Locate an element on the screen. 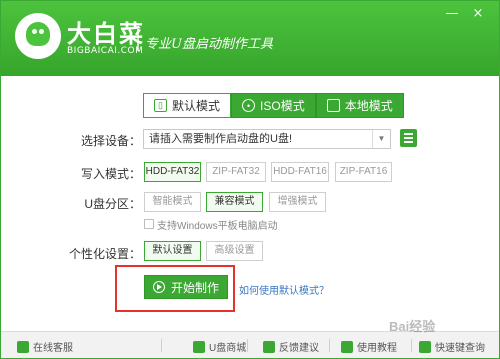  watermark: Bai经验 is located at coordinates (412, 326).